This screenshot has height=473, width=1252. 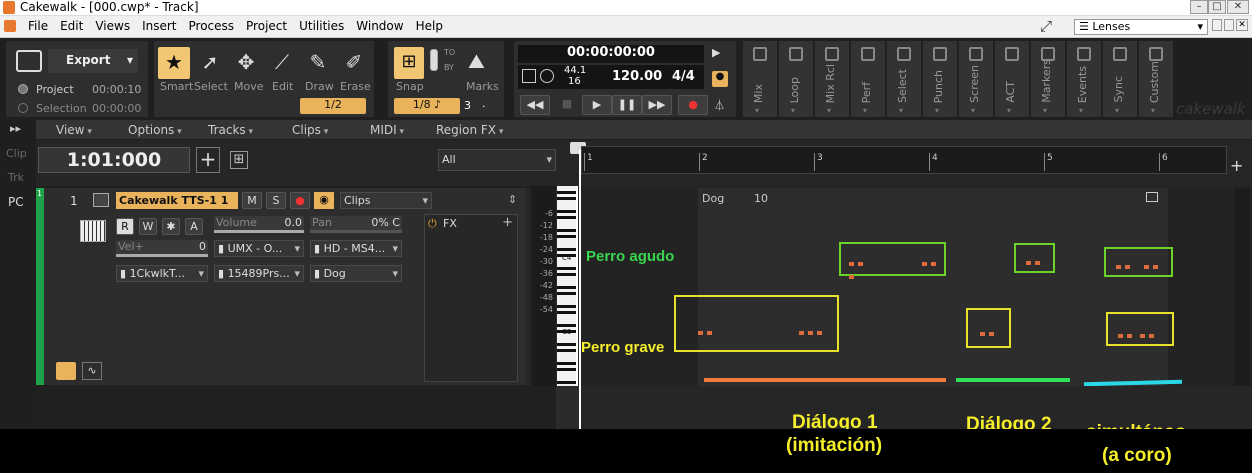 I want to click on screenset-markers: Markers ▾, so click(x=1047, y=79).